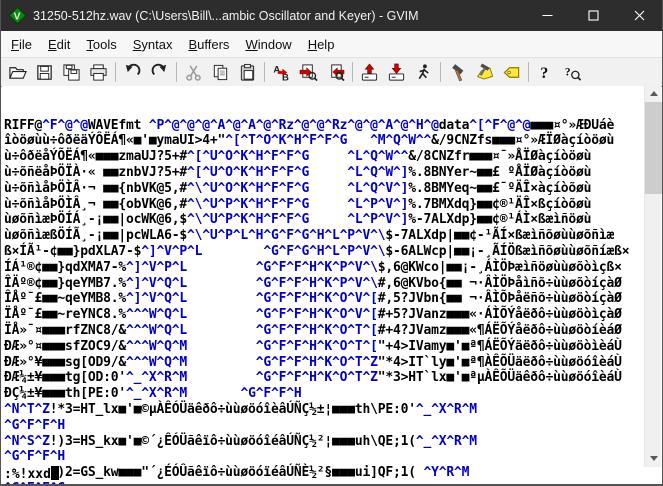  I want to click on menubar: File Edit Tools Syntax Buffers Window Help, so click(331, 44).